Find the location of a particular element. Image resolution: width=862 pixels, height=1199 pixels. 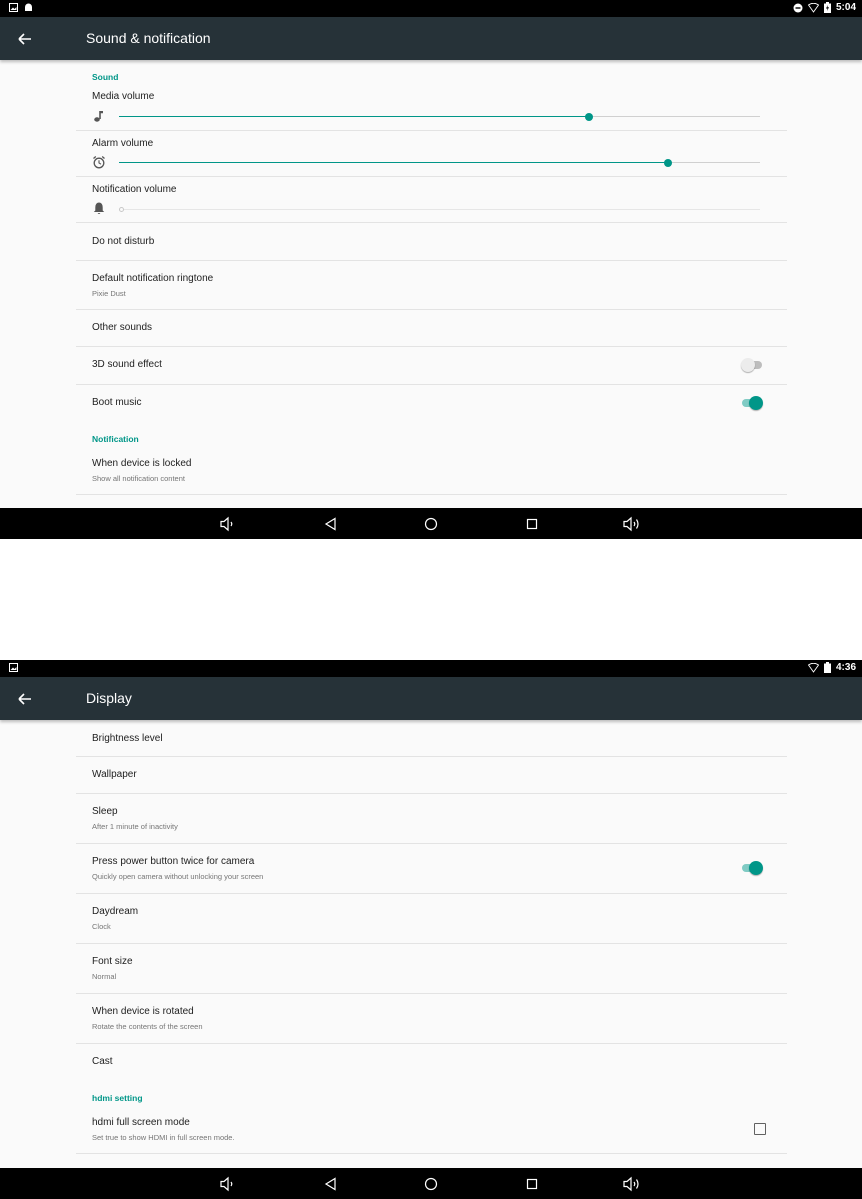

media-volume-row: Media volume is located at coordinates (431, 107).